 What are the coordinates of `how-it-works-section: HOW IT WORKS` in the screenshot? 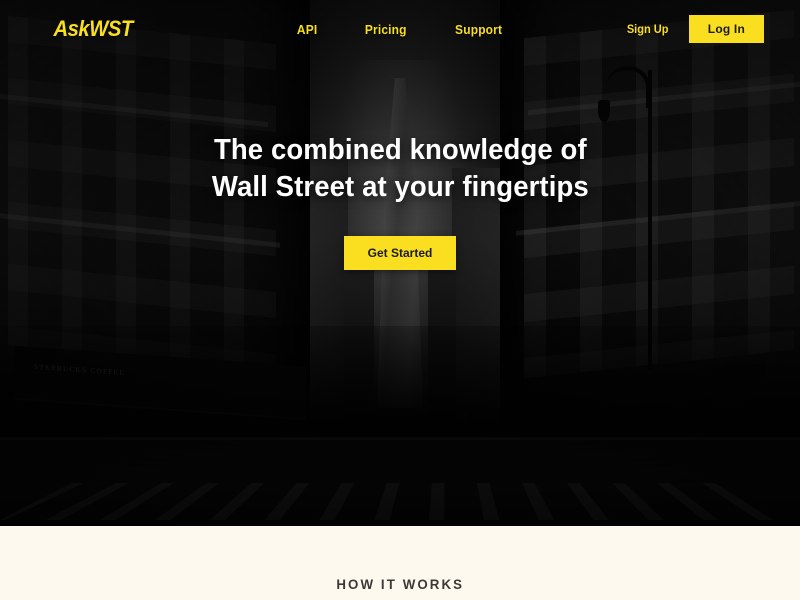 It's located at (400, 563).